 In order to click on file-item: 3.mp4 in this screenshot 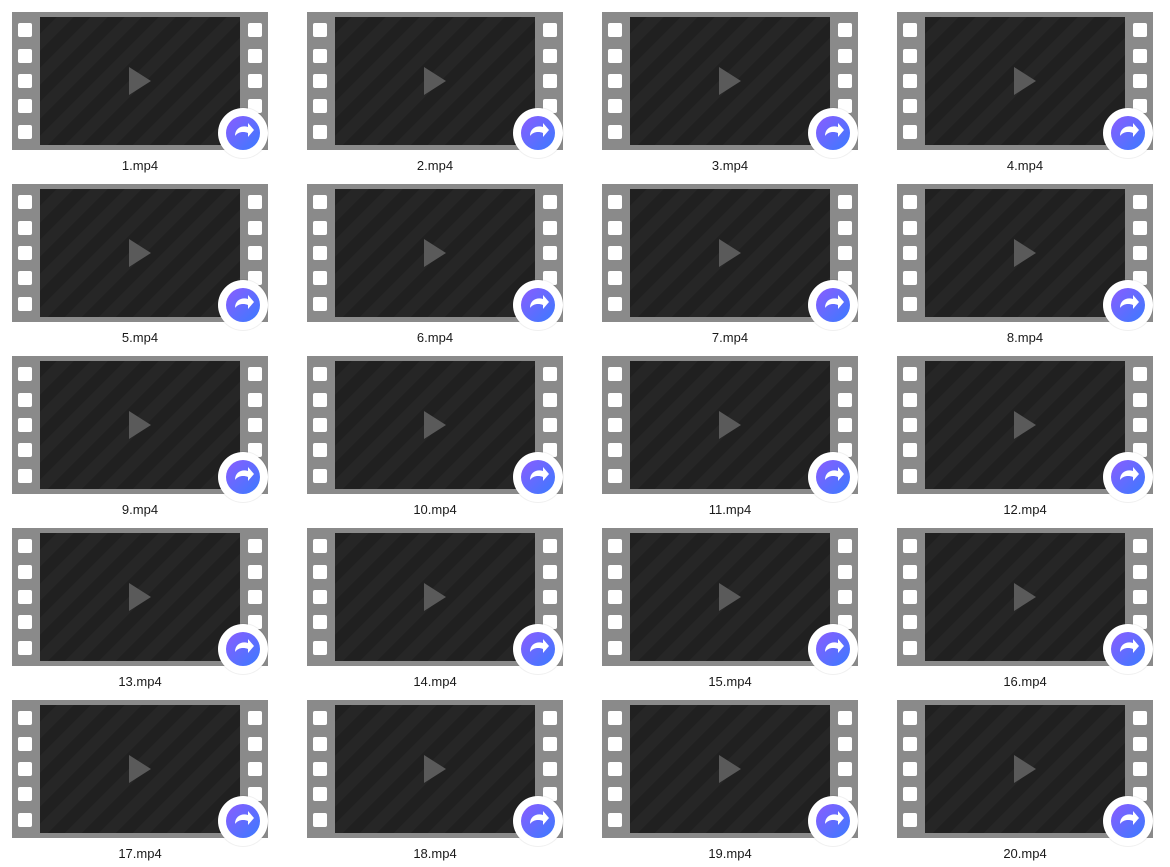, I will do `click(737, 98)`.